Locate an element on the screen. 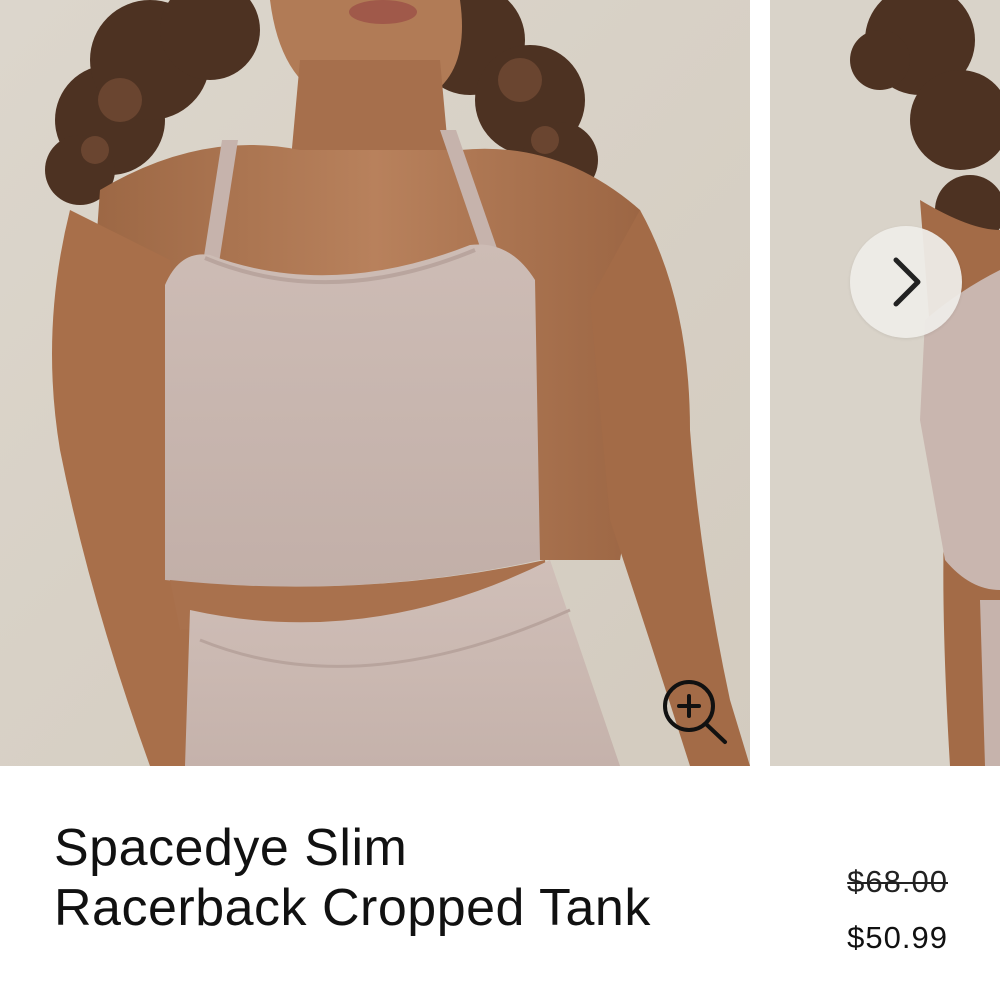 Image resolution: width=1000 pixels, height=1000 pixels. sale-price: $50.99 is located at coordinates (897, 937).